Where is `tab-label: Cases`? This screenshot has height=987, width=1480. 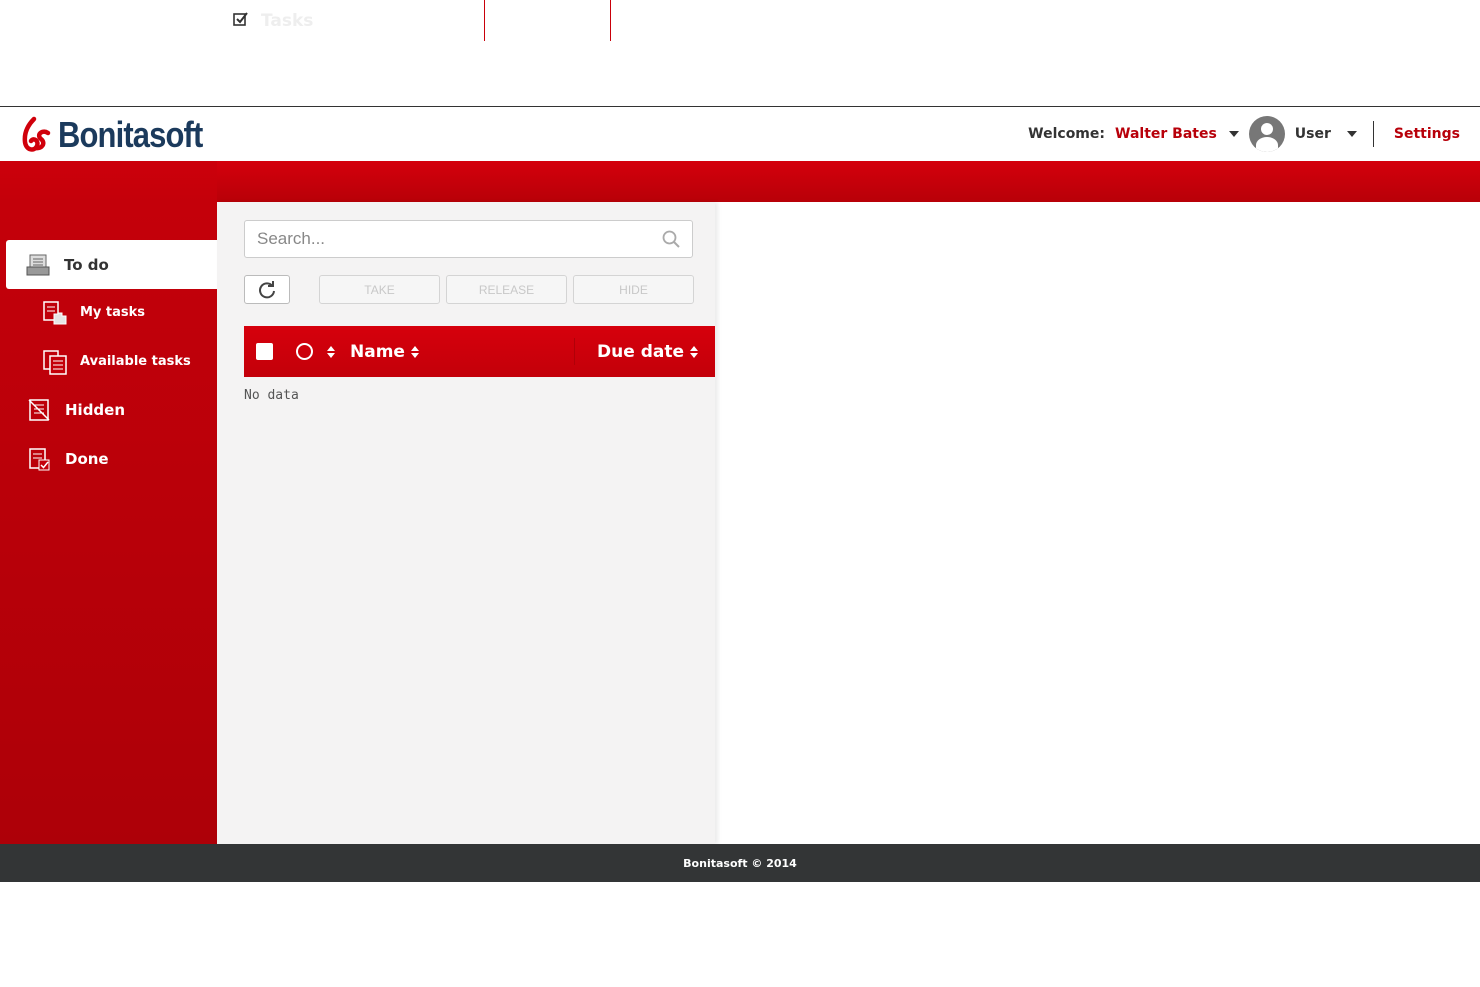 tab-label: Cases is located at coordinates (419, 20).